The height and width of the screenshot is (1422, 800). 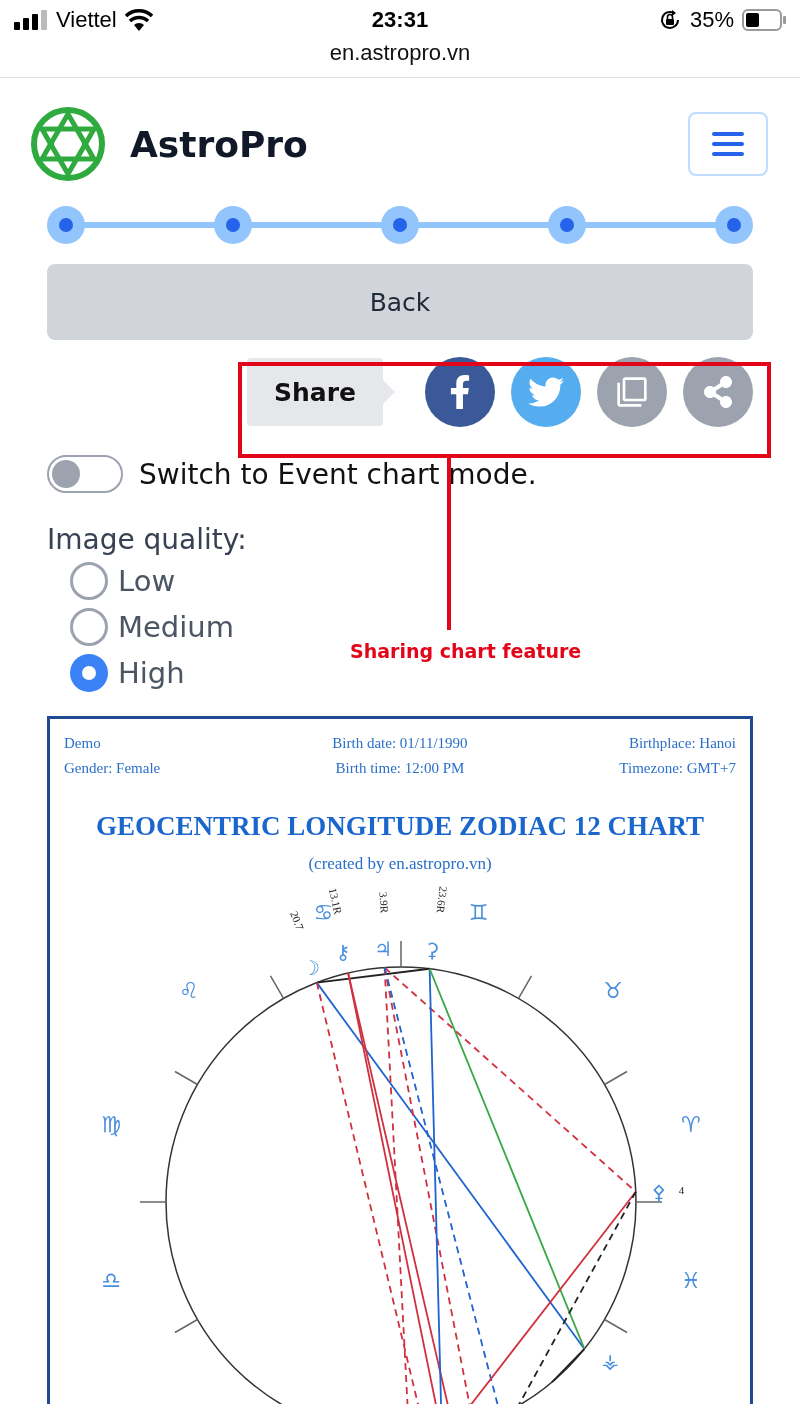 I want to click on chart-info: Demo, so click(x=83, y=743).